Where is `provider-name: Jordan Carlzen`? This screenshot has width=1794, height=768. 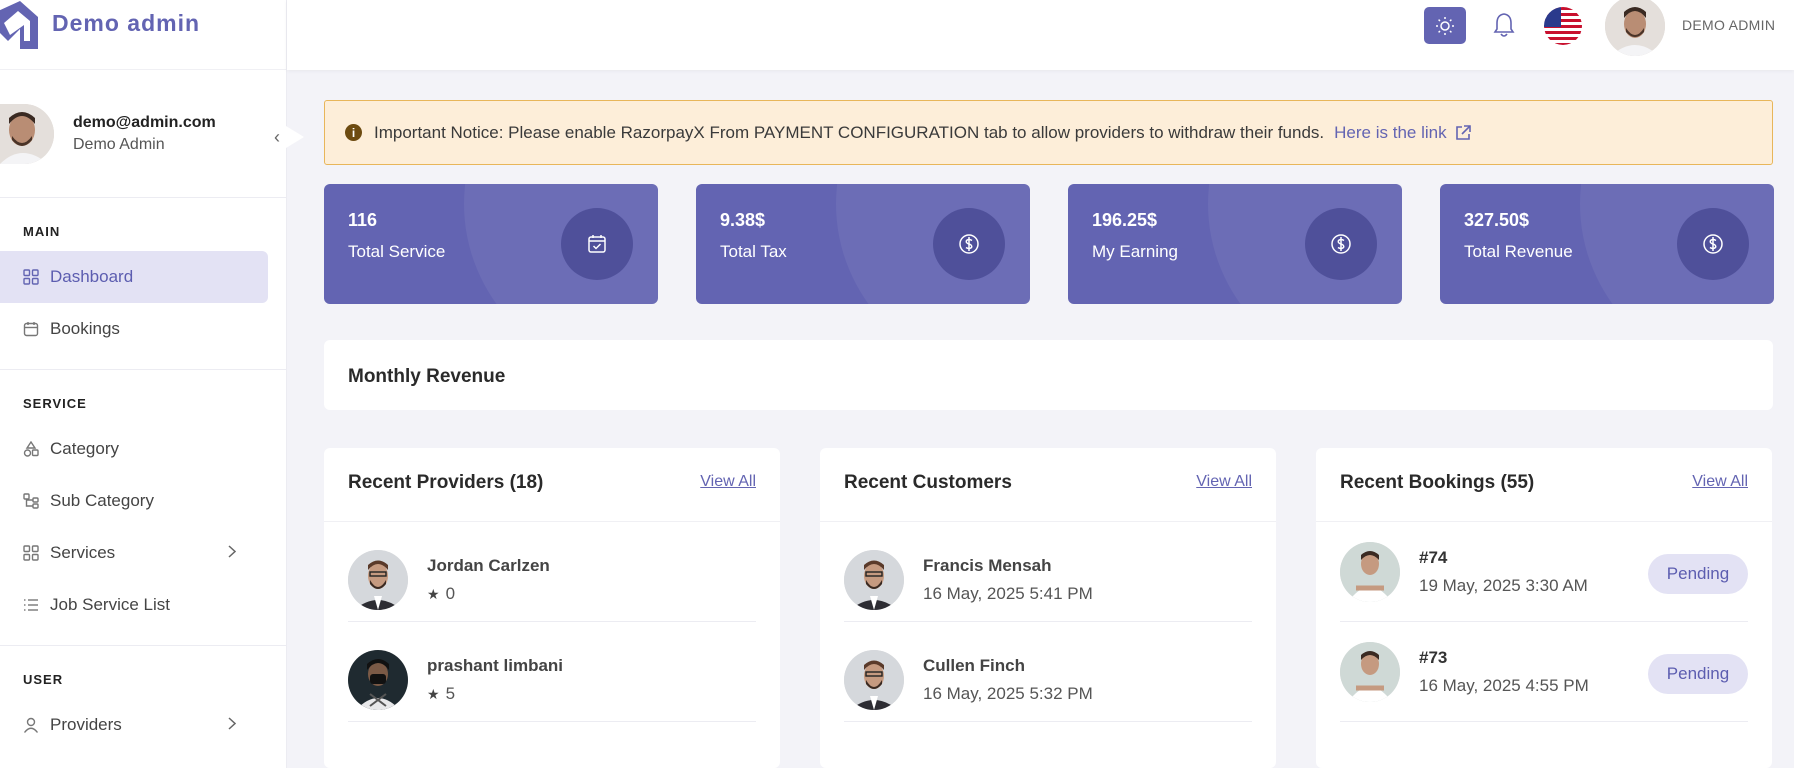 provider-name: Jordan Carlzen is located at coordinates (488, 565).